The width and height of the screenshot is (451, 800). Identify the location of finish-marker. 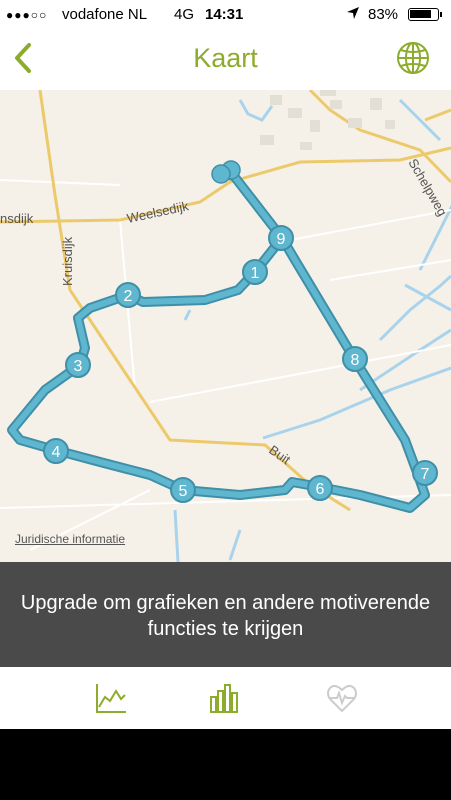
(221, 174).